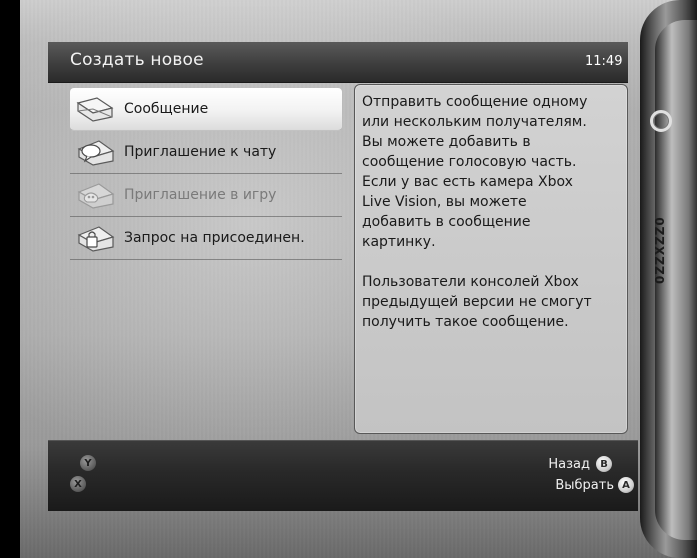 Image resolution: width=697 pixels, height=558 pixels. What do you see at coordinates (584, 485) in the screenshot?
I see `select-hint-label: Выбрать` at bounding box center [584, 485].